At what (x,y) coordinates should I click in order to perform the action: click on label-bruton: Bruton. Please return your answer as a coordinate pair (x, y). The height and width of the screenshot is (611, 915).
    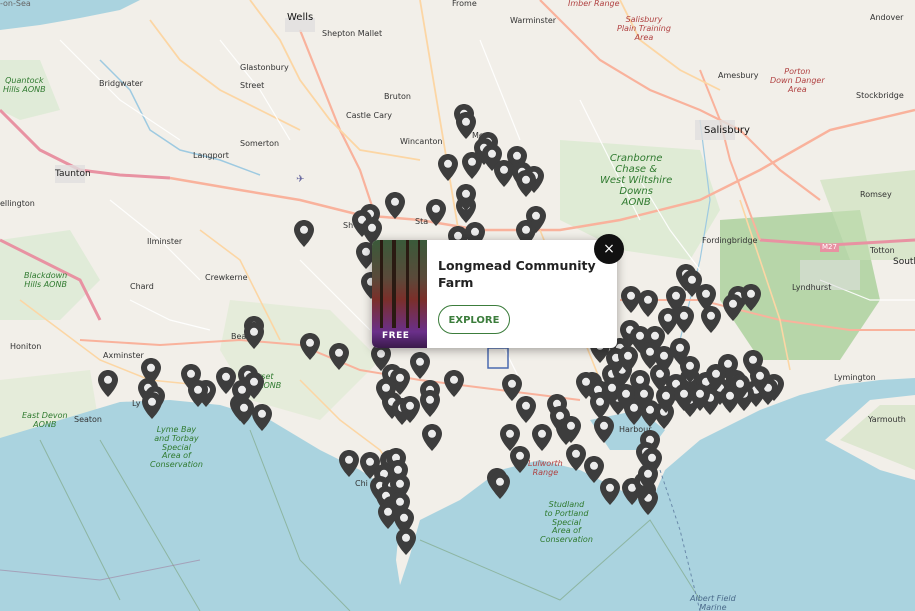
    Looking at the image, I should click on (397, 96).